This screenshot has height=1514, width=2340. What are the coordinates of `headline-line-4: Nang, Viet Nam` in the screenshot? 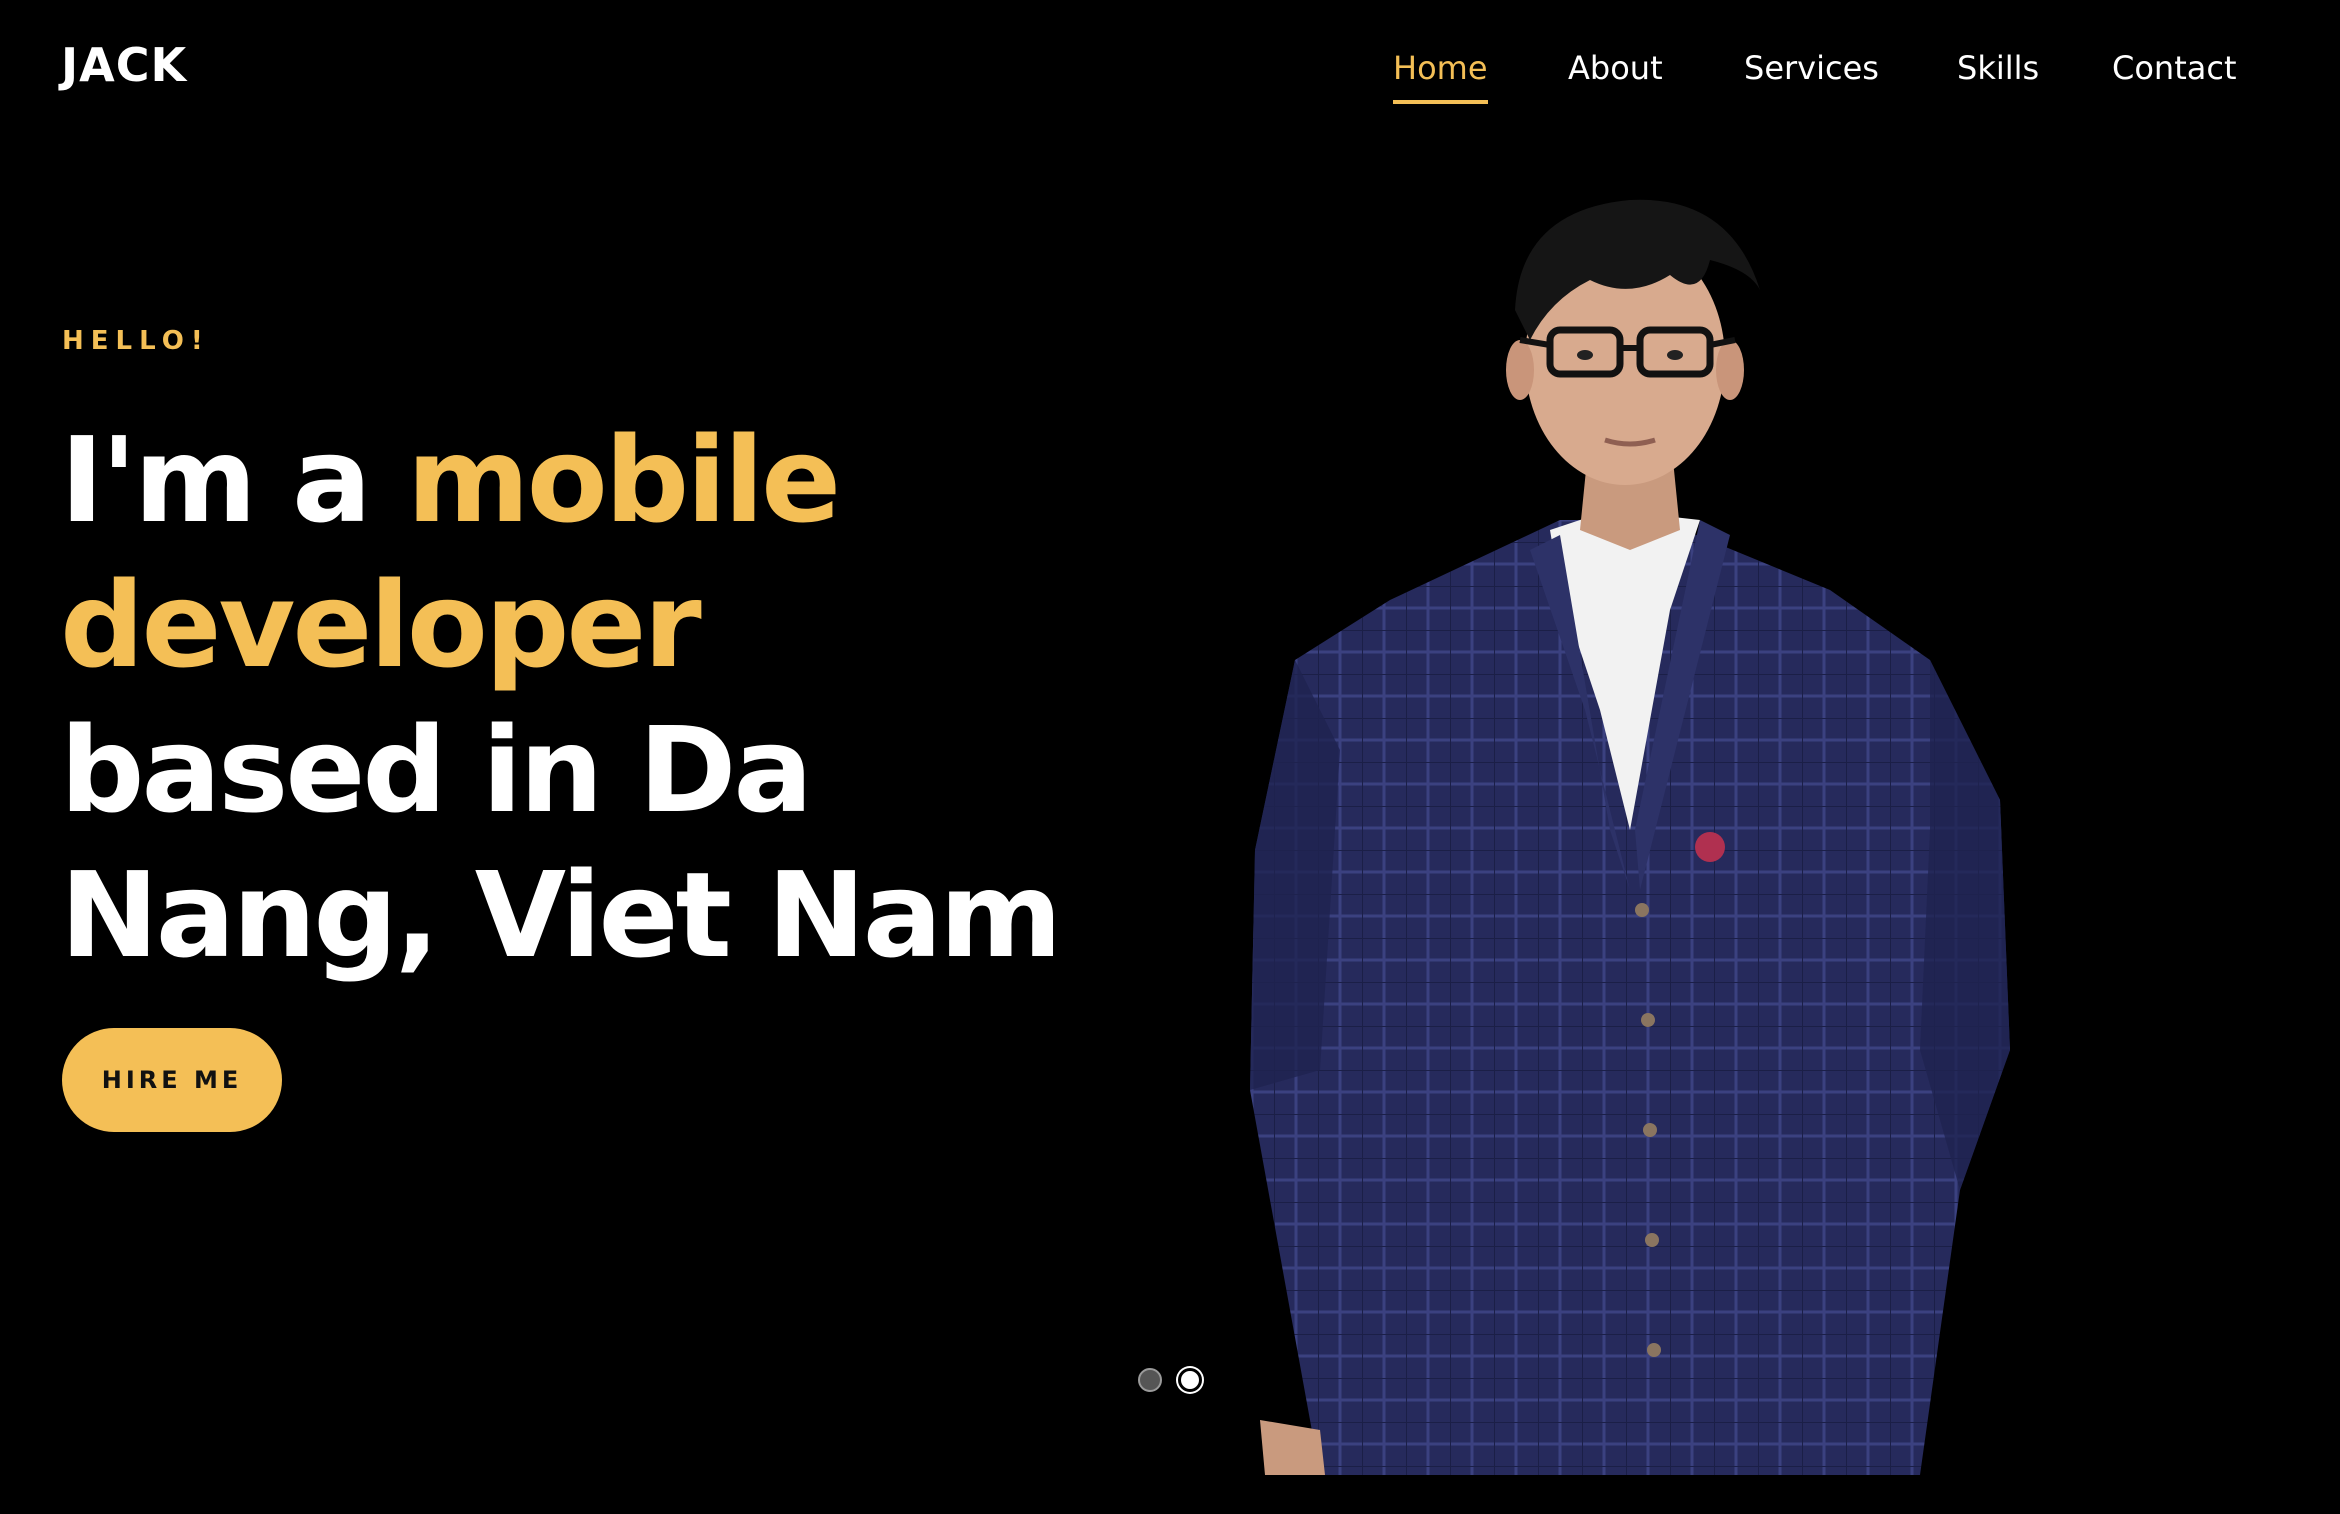 It's located at (561, 915).